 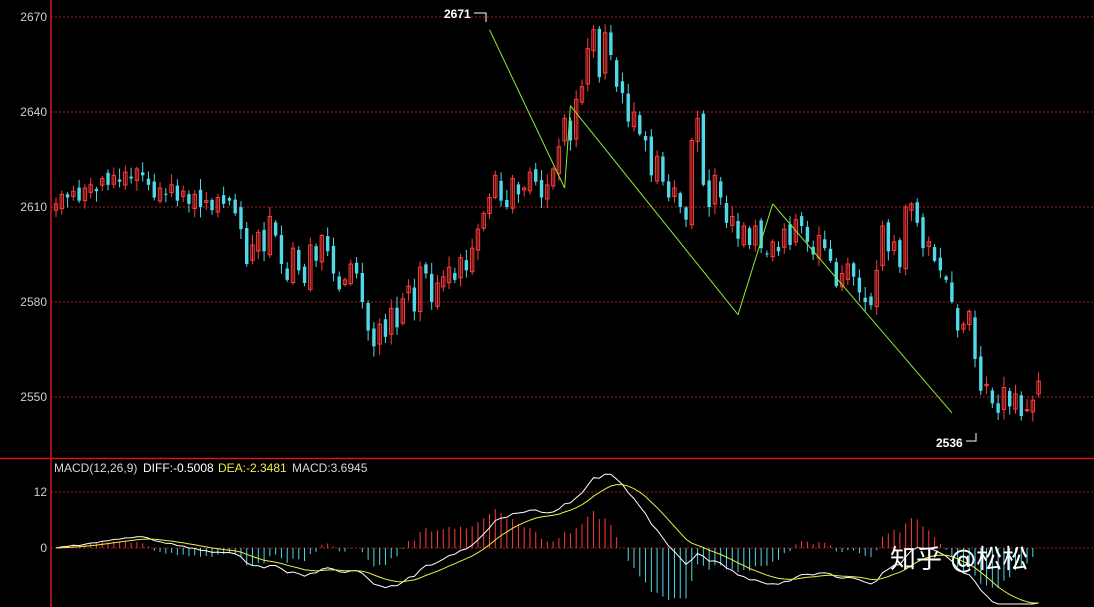 What do you see at coordinates (949, 443) in the screenshot?
I see `low-annotation: 2536` at bounding box center [949, 443].